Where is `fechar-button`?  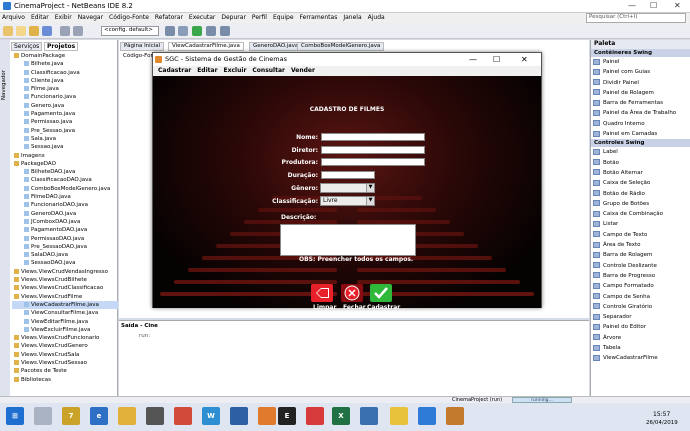
fechar-button is located at coordinates (352, 293).